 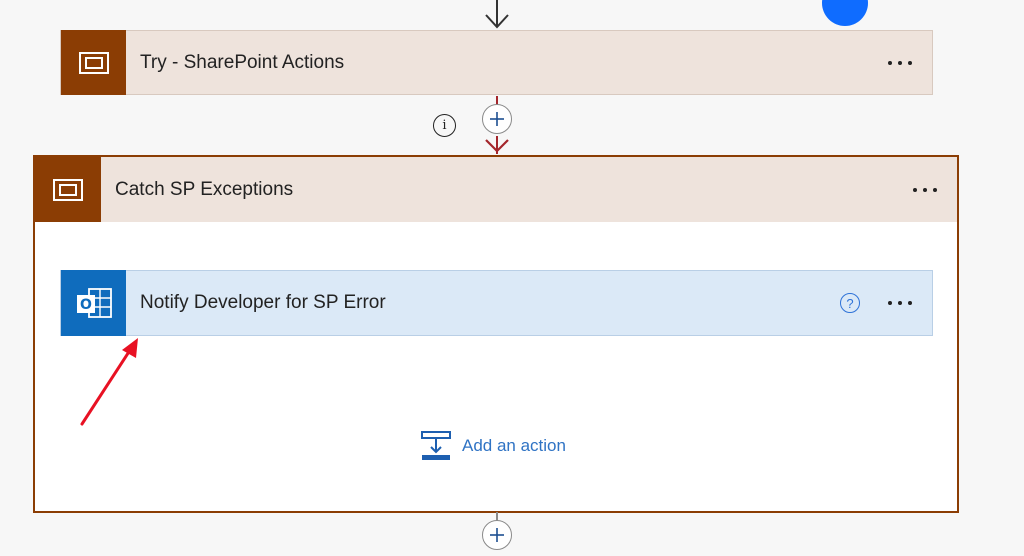 What do you see at coordinates (496, 303) in the screenshot?
I see `notify-action-card: O Notify Developer for SP Error ?` at bounding box center [496, 303].